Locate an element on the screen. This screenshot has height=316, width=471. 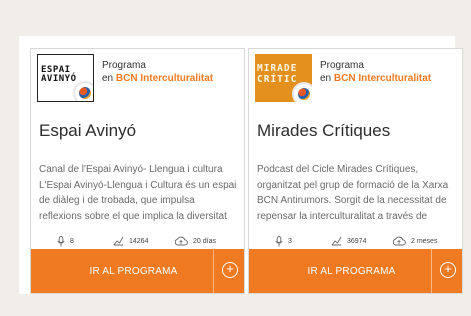
plays-count: 36974 is located at coordinates (357, 241).